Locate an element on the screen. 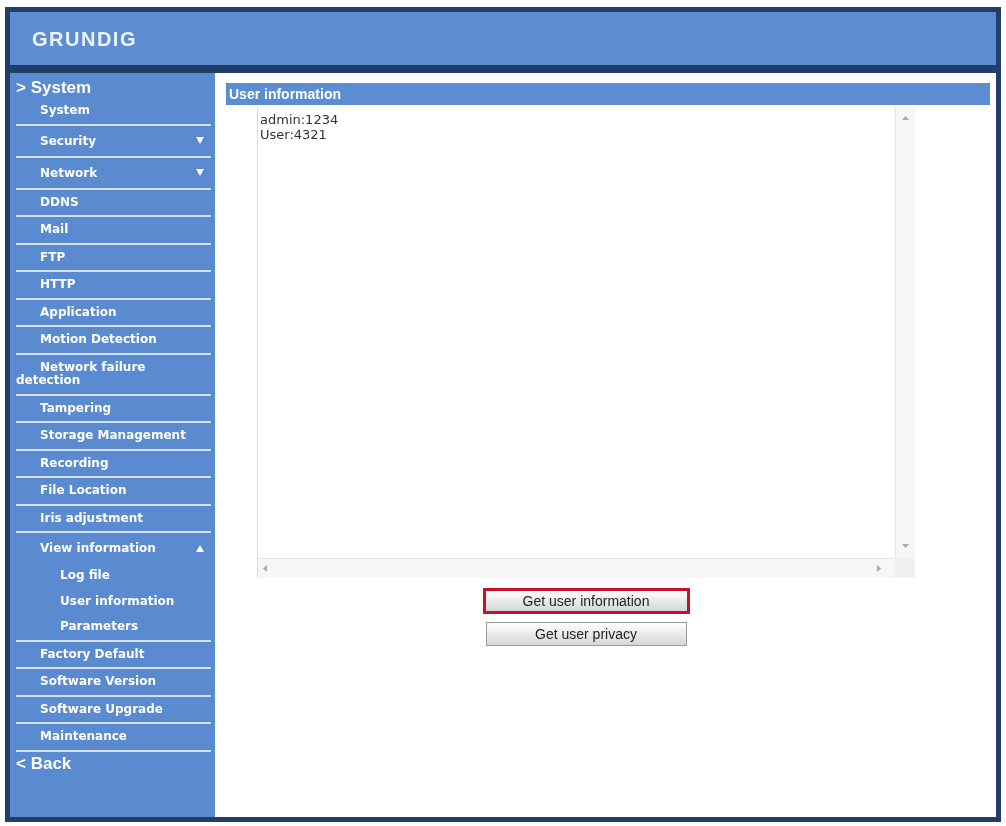 The image size is (1006, 826). sidebar-link: Mail is located at coordinates (42, 230).